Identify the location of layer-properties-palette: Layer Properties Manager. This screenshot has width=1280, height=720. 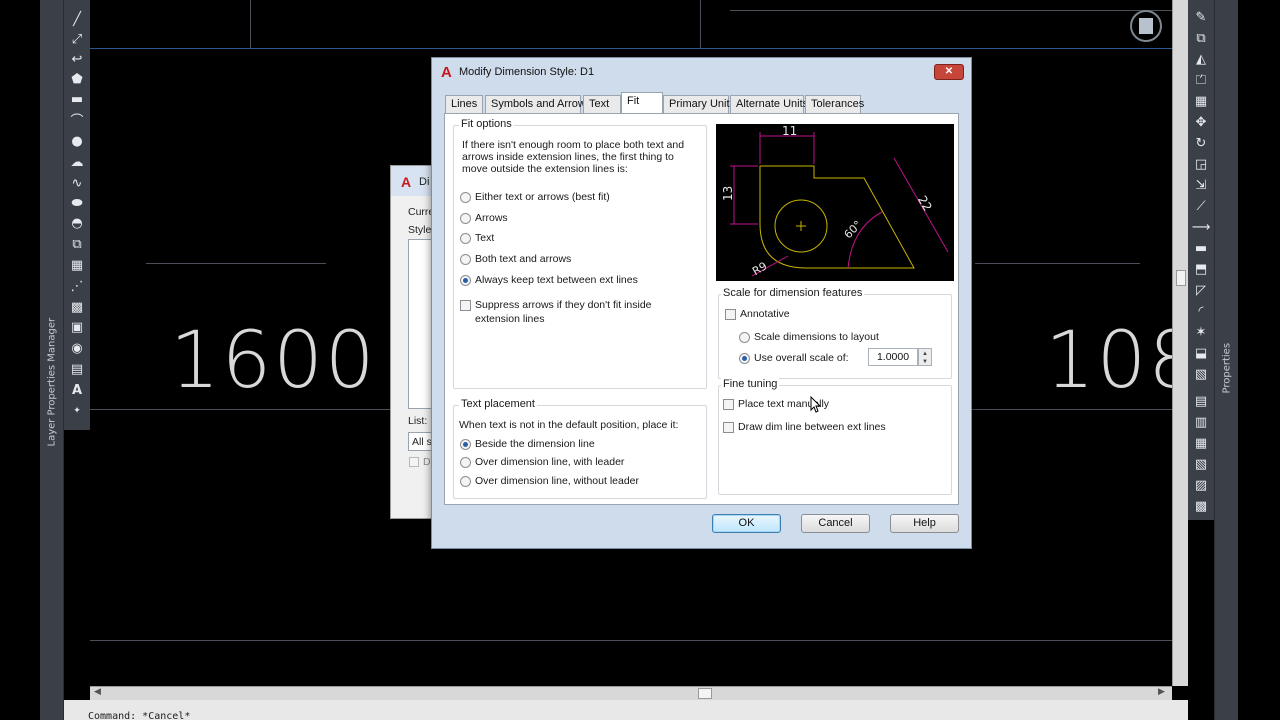
(52, 360).